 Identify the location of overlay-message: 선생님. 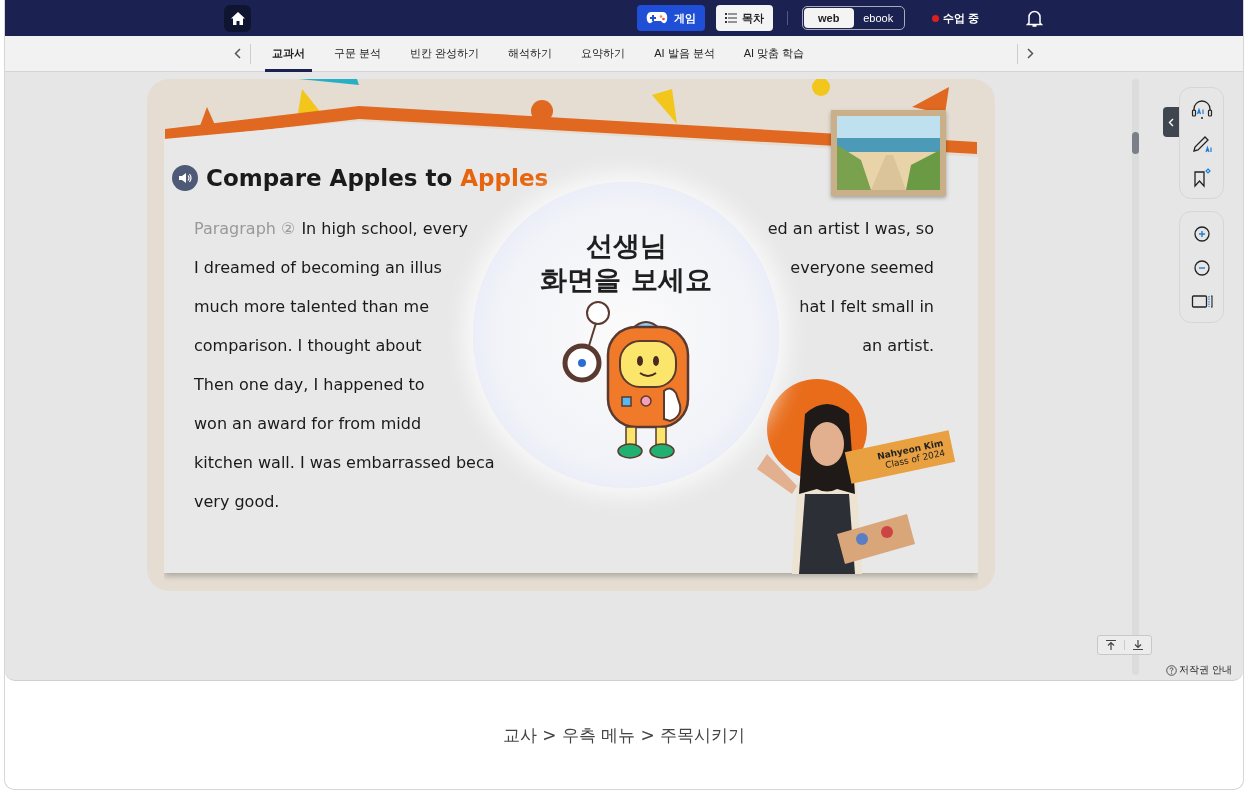
(626, 246).